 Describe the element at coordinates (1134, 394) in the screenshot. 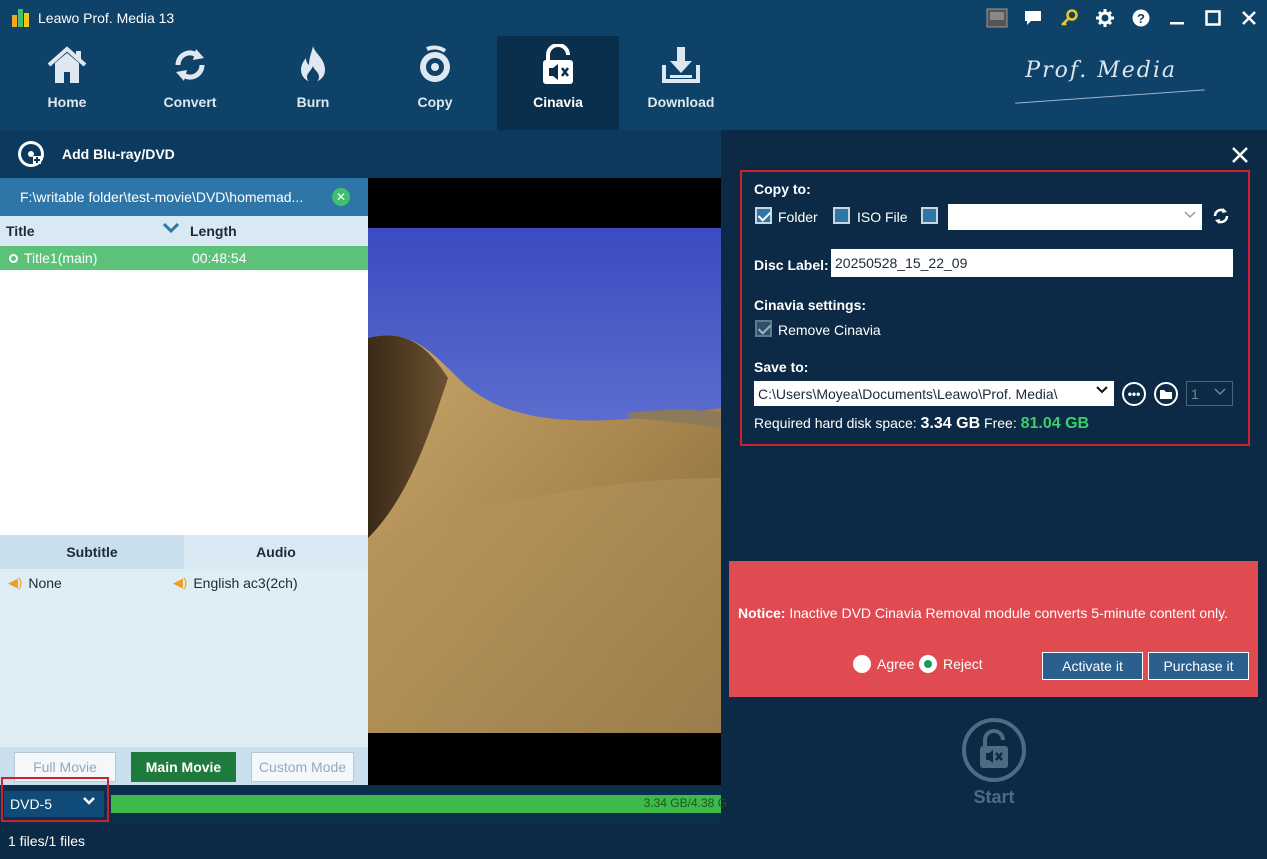

I see `more-options-icon: •••` at that location.